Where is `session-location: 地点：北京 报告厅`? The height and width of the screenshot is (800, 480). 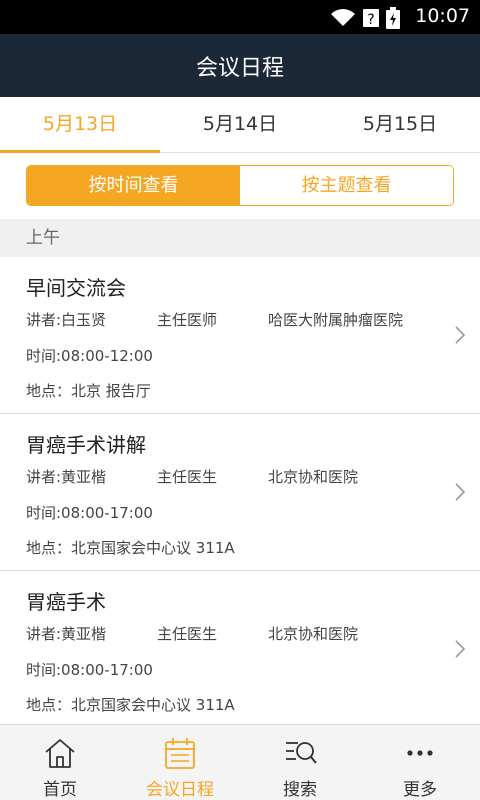 session-location: 地点：北京 报告厅 is located at coordinates (88, 391).